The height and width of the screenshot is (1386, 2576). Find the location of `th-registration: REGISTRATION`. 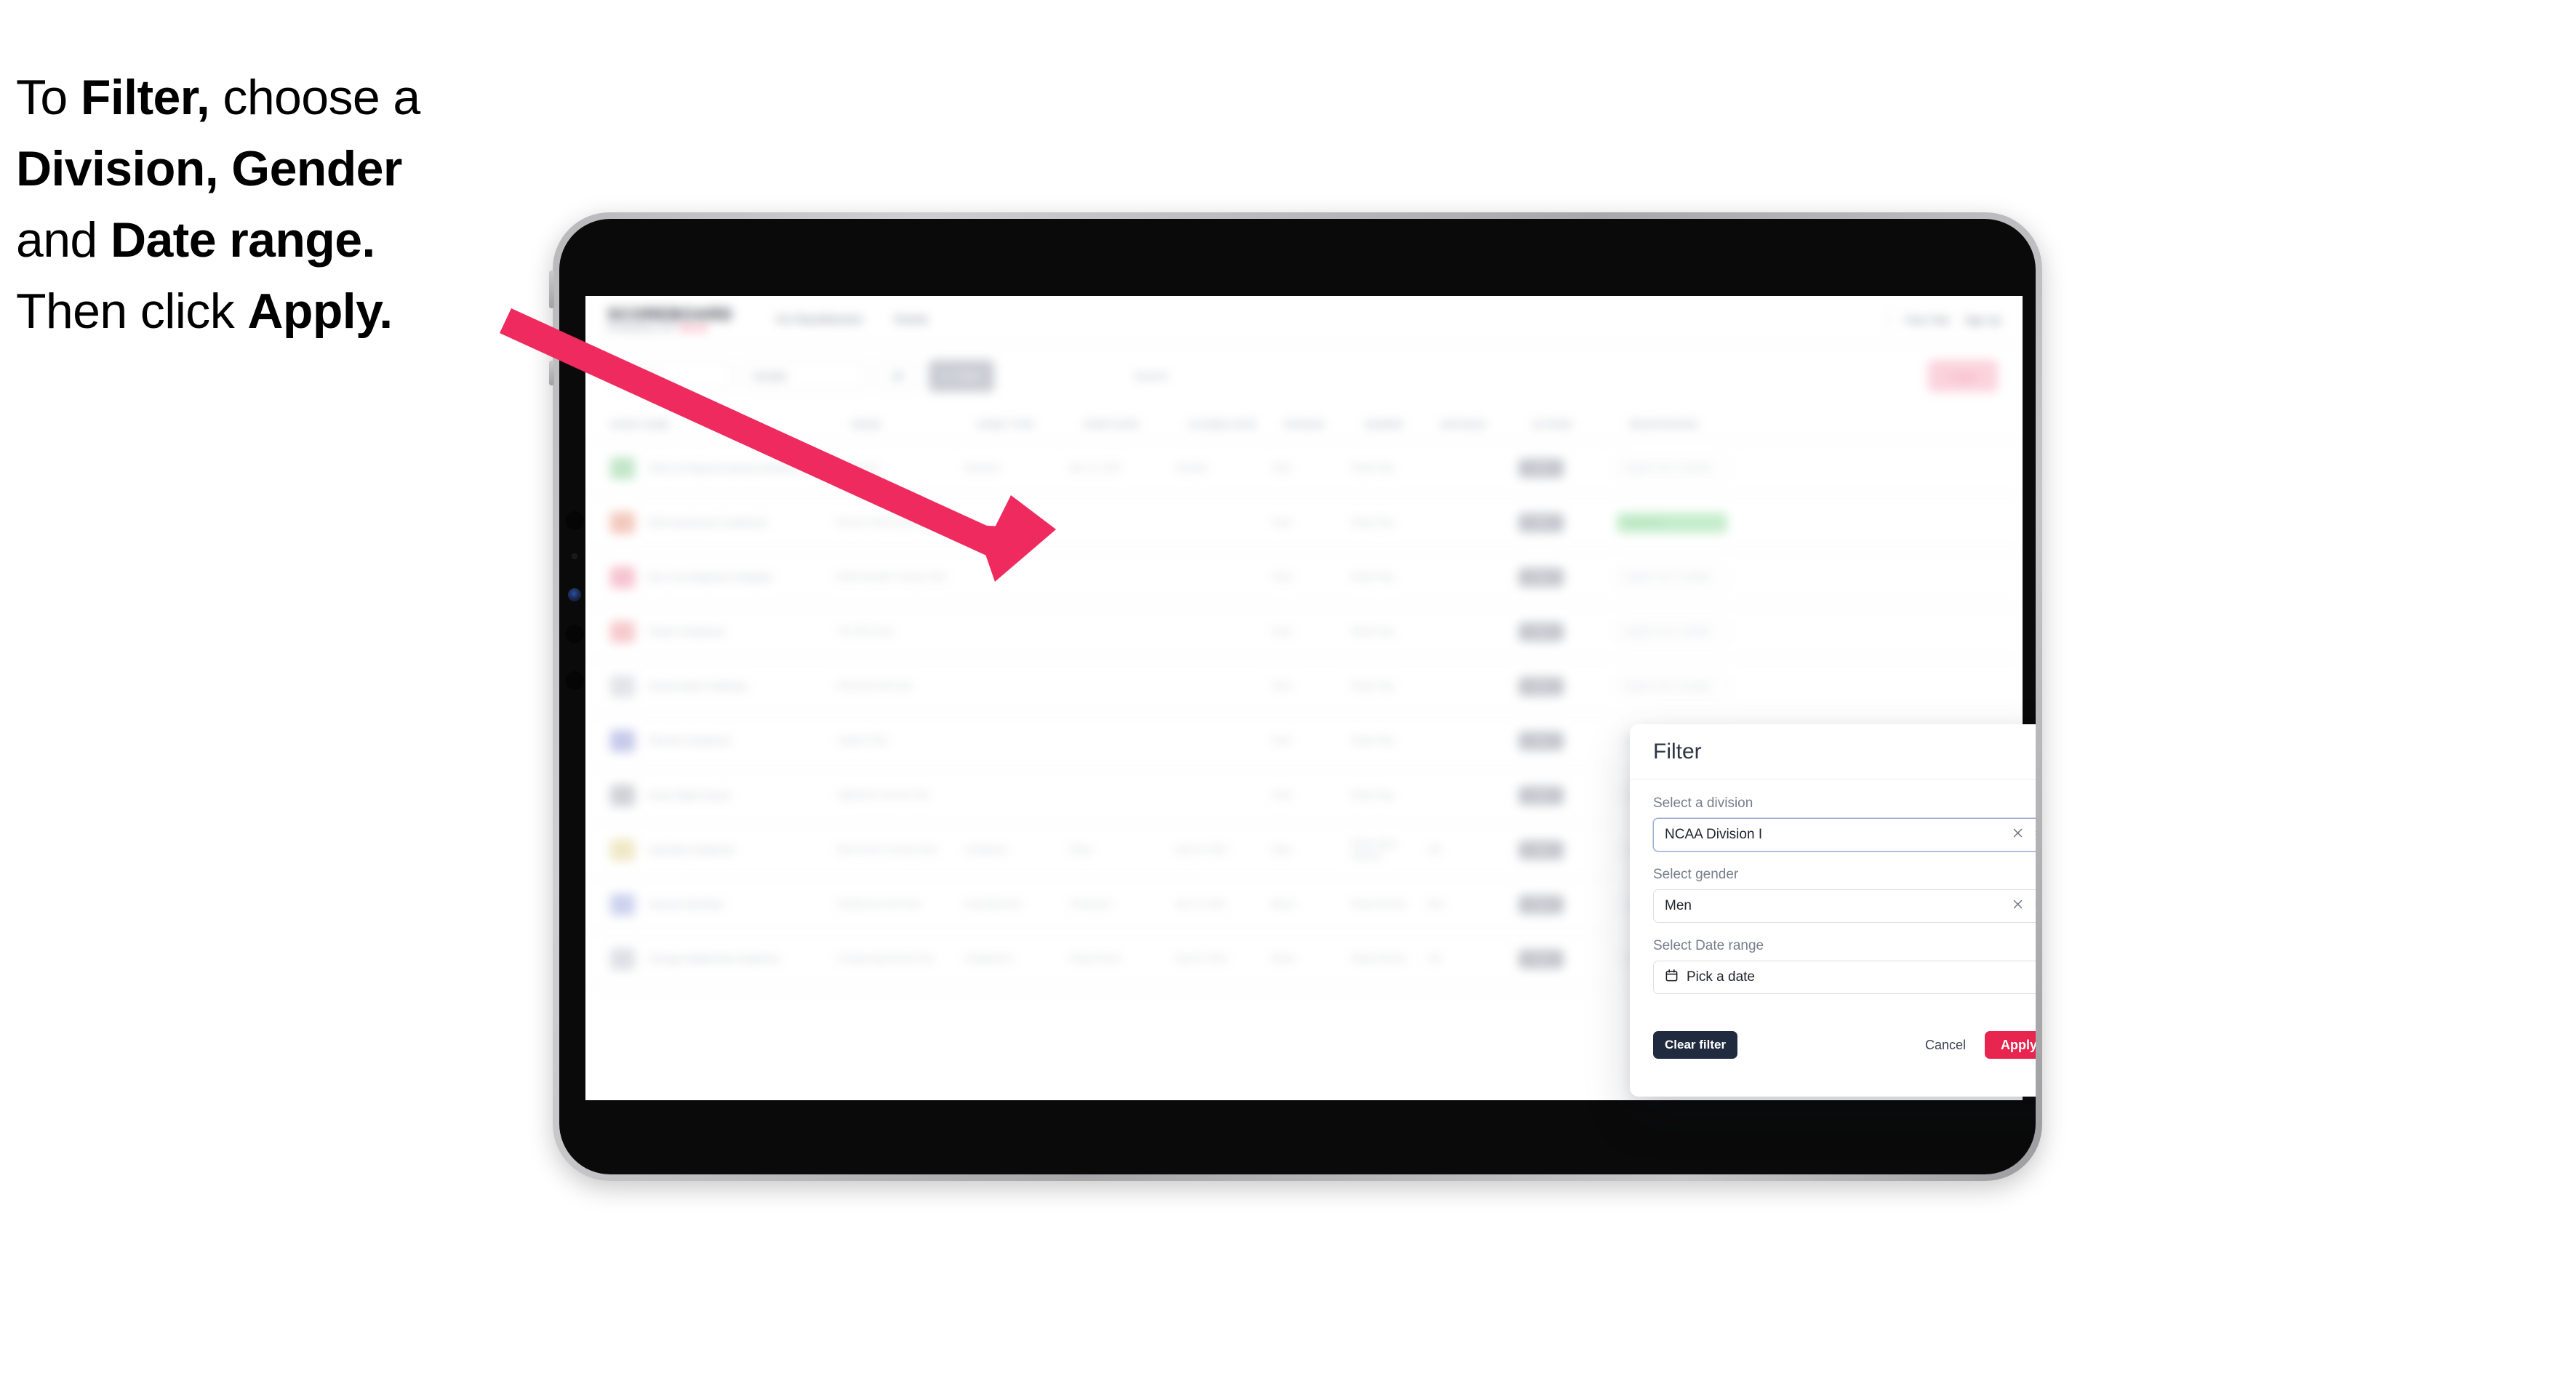

th-registration: REGISTRATION is located at coordinates (1664, 425).